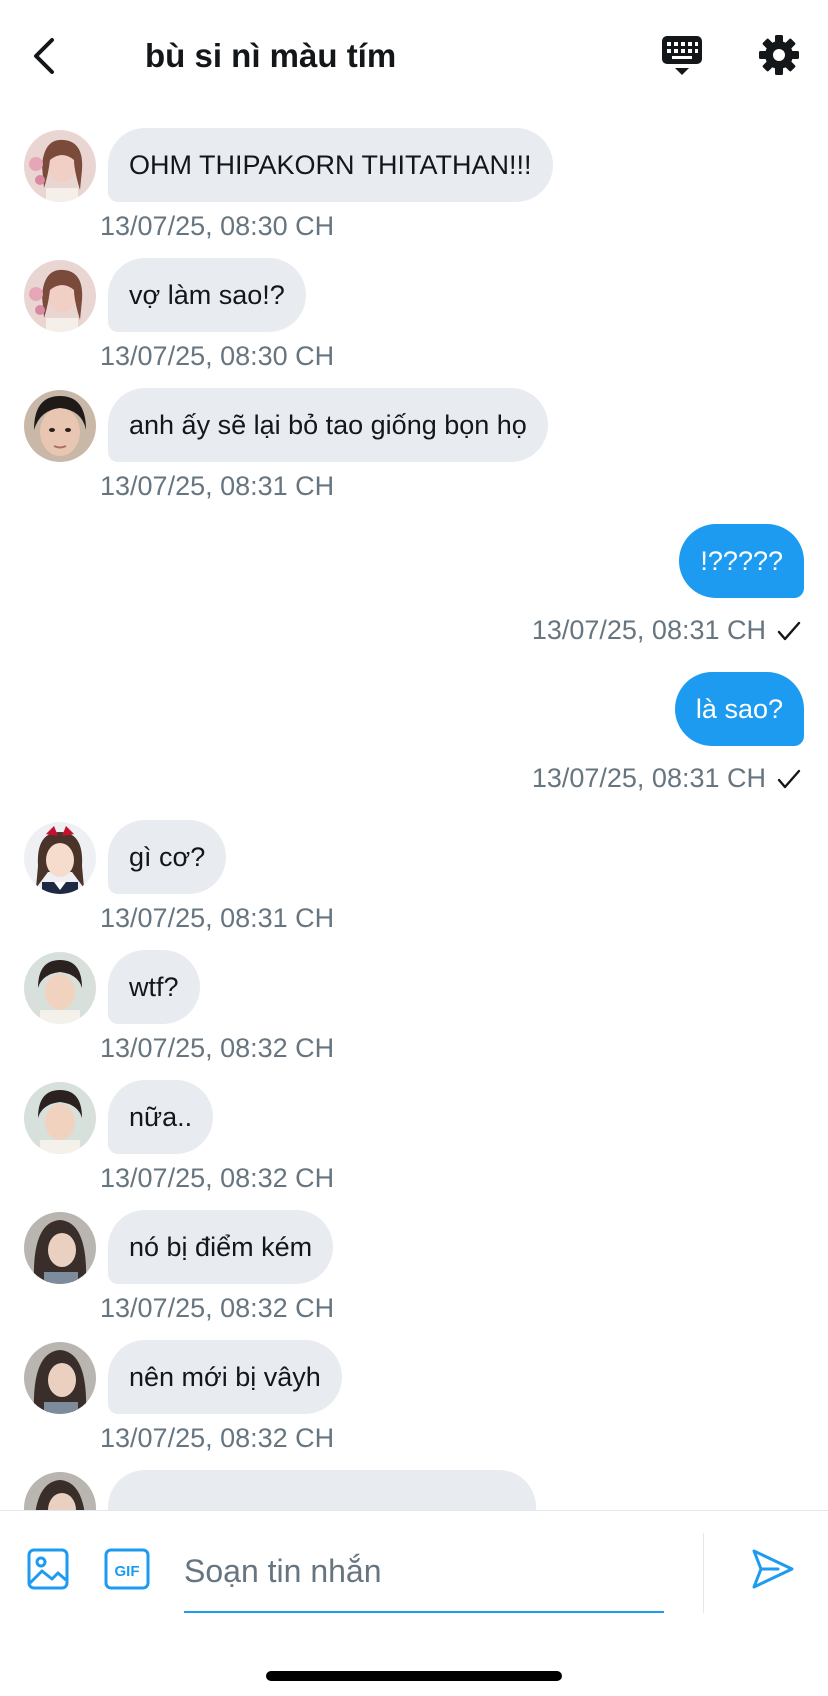  Describe the element at coordinates (127, 1571) in the screenshot. I see `svg-text: GIF` at that location.